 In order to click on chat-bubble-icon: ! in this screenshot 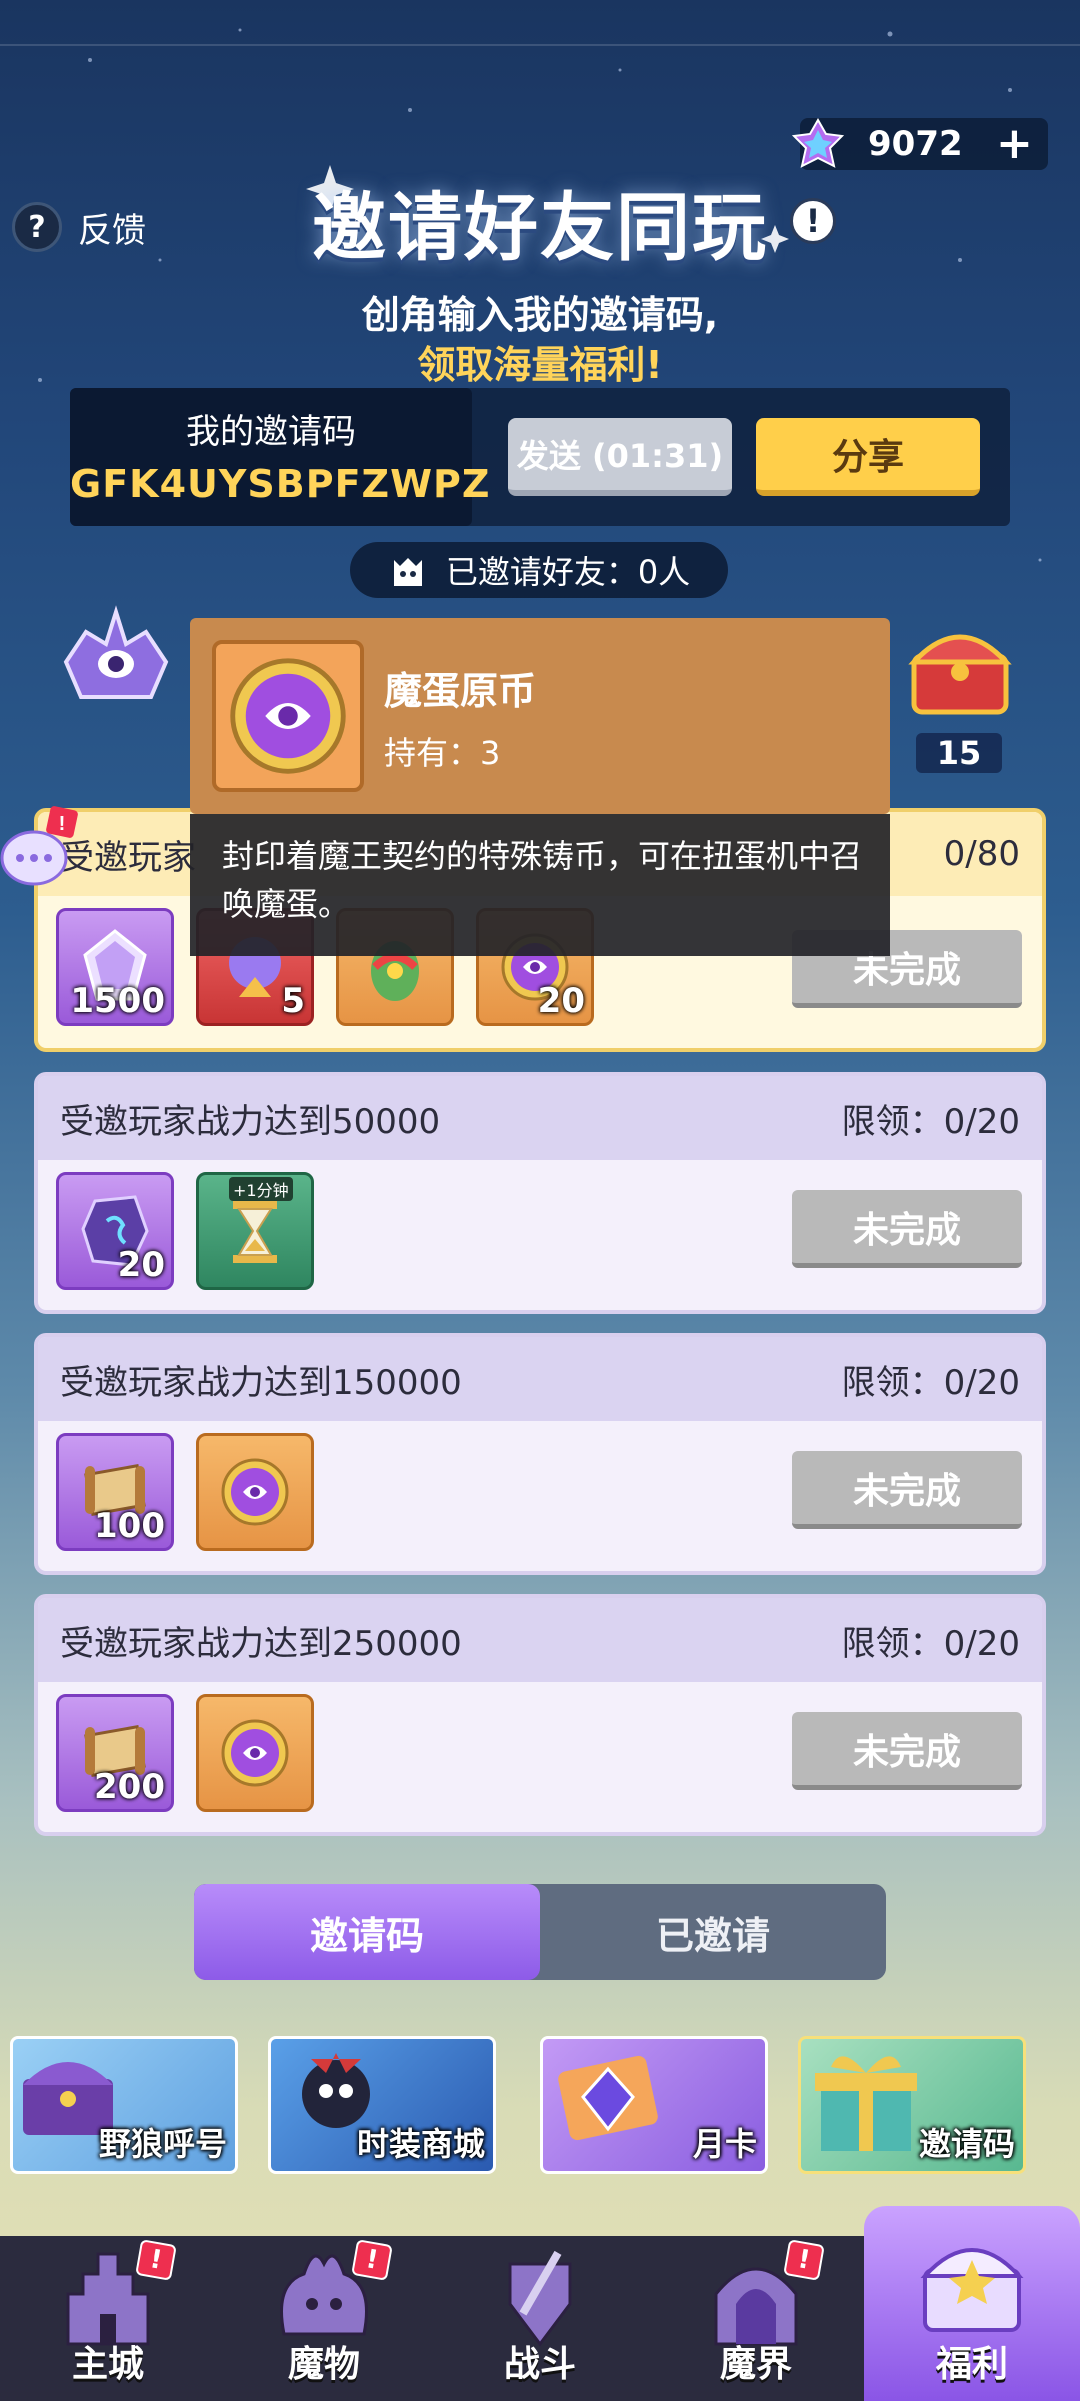, I will do `click(39, 848)`.